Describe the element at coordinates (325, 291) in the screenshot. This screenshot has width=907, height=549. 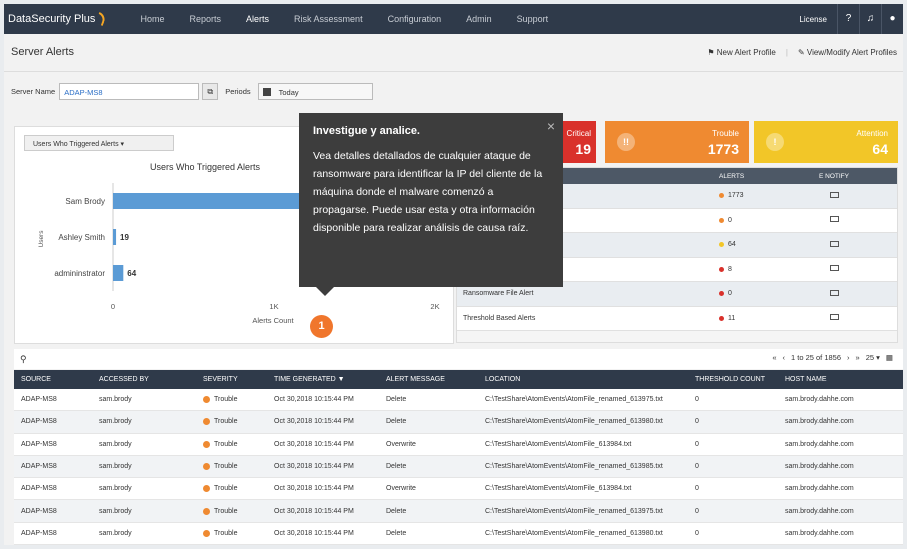
I see `tooltip-arrow` at that location.